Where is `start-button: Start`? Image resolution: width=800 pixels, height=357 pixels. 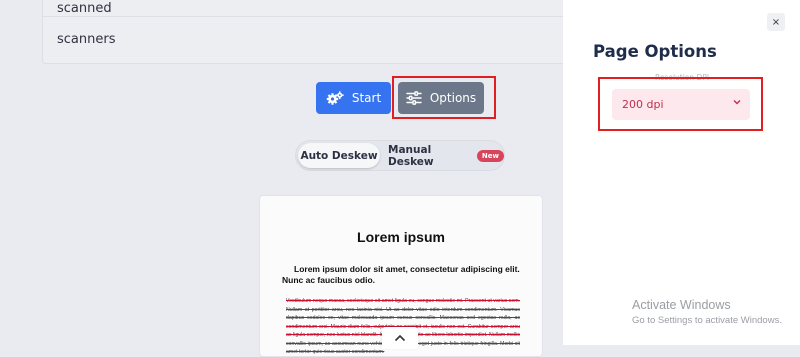 start-button: Start is located at coordinates (353, 98).